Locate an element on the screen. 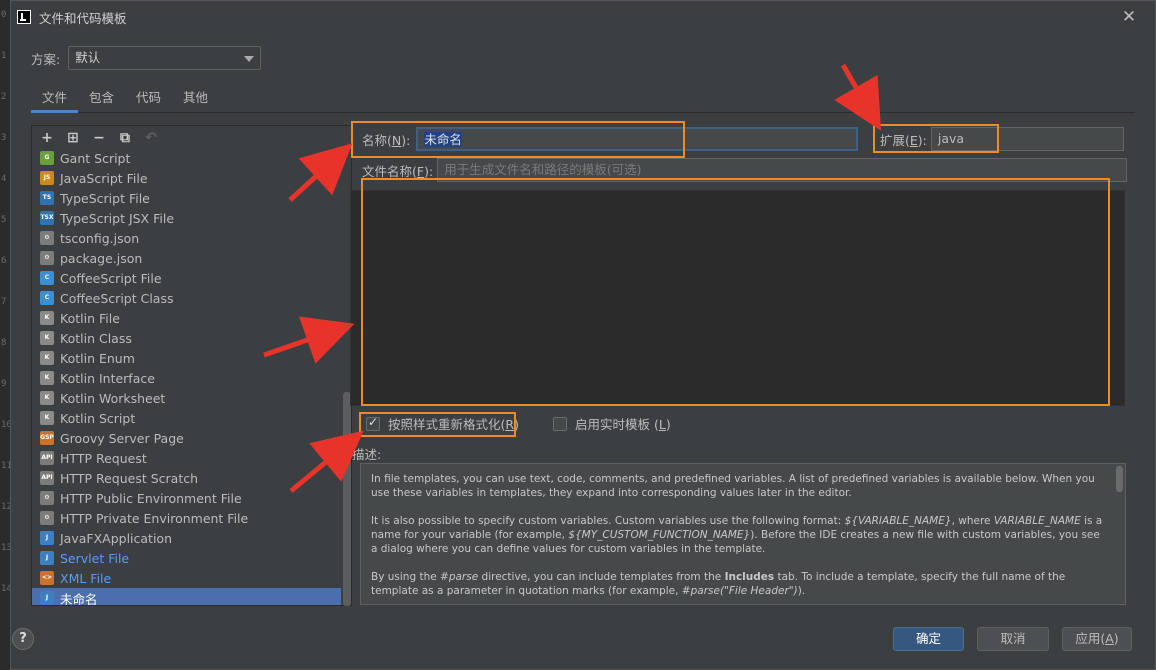 This screenshot has width=1156, height=670. template-item: J 未命名 is located at coordinates (186, 596).